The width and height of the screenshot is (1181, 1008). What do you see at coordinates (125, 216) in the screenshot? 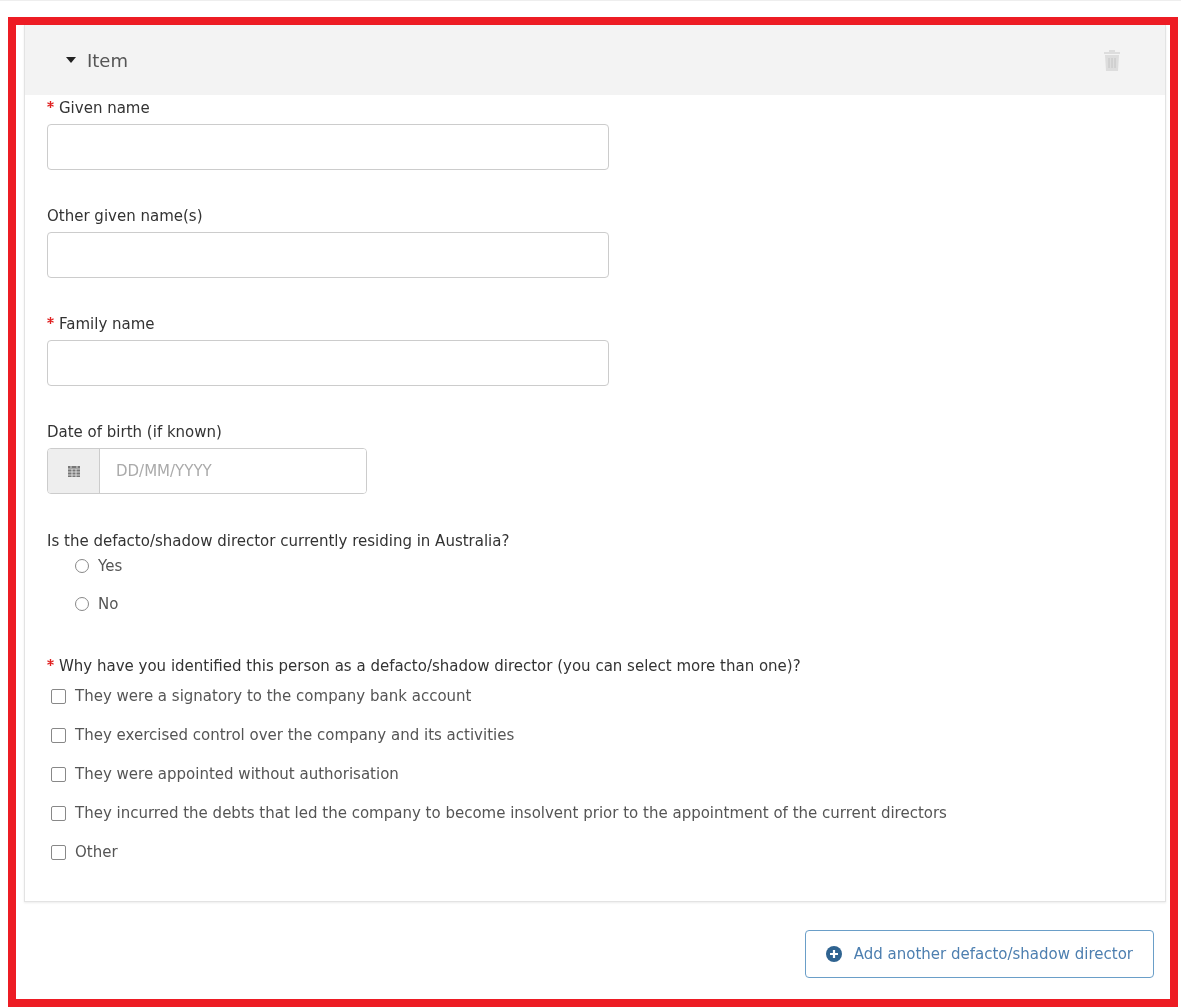
I see `field-label: Other given name(s)` at bounding box center [125, 216].